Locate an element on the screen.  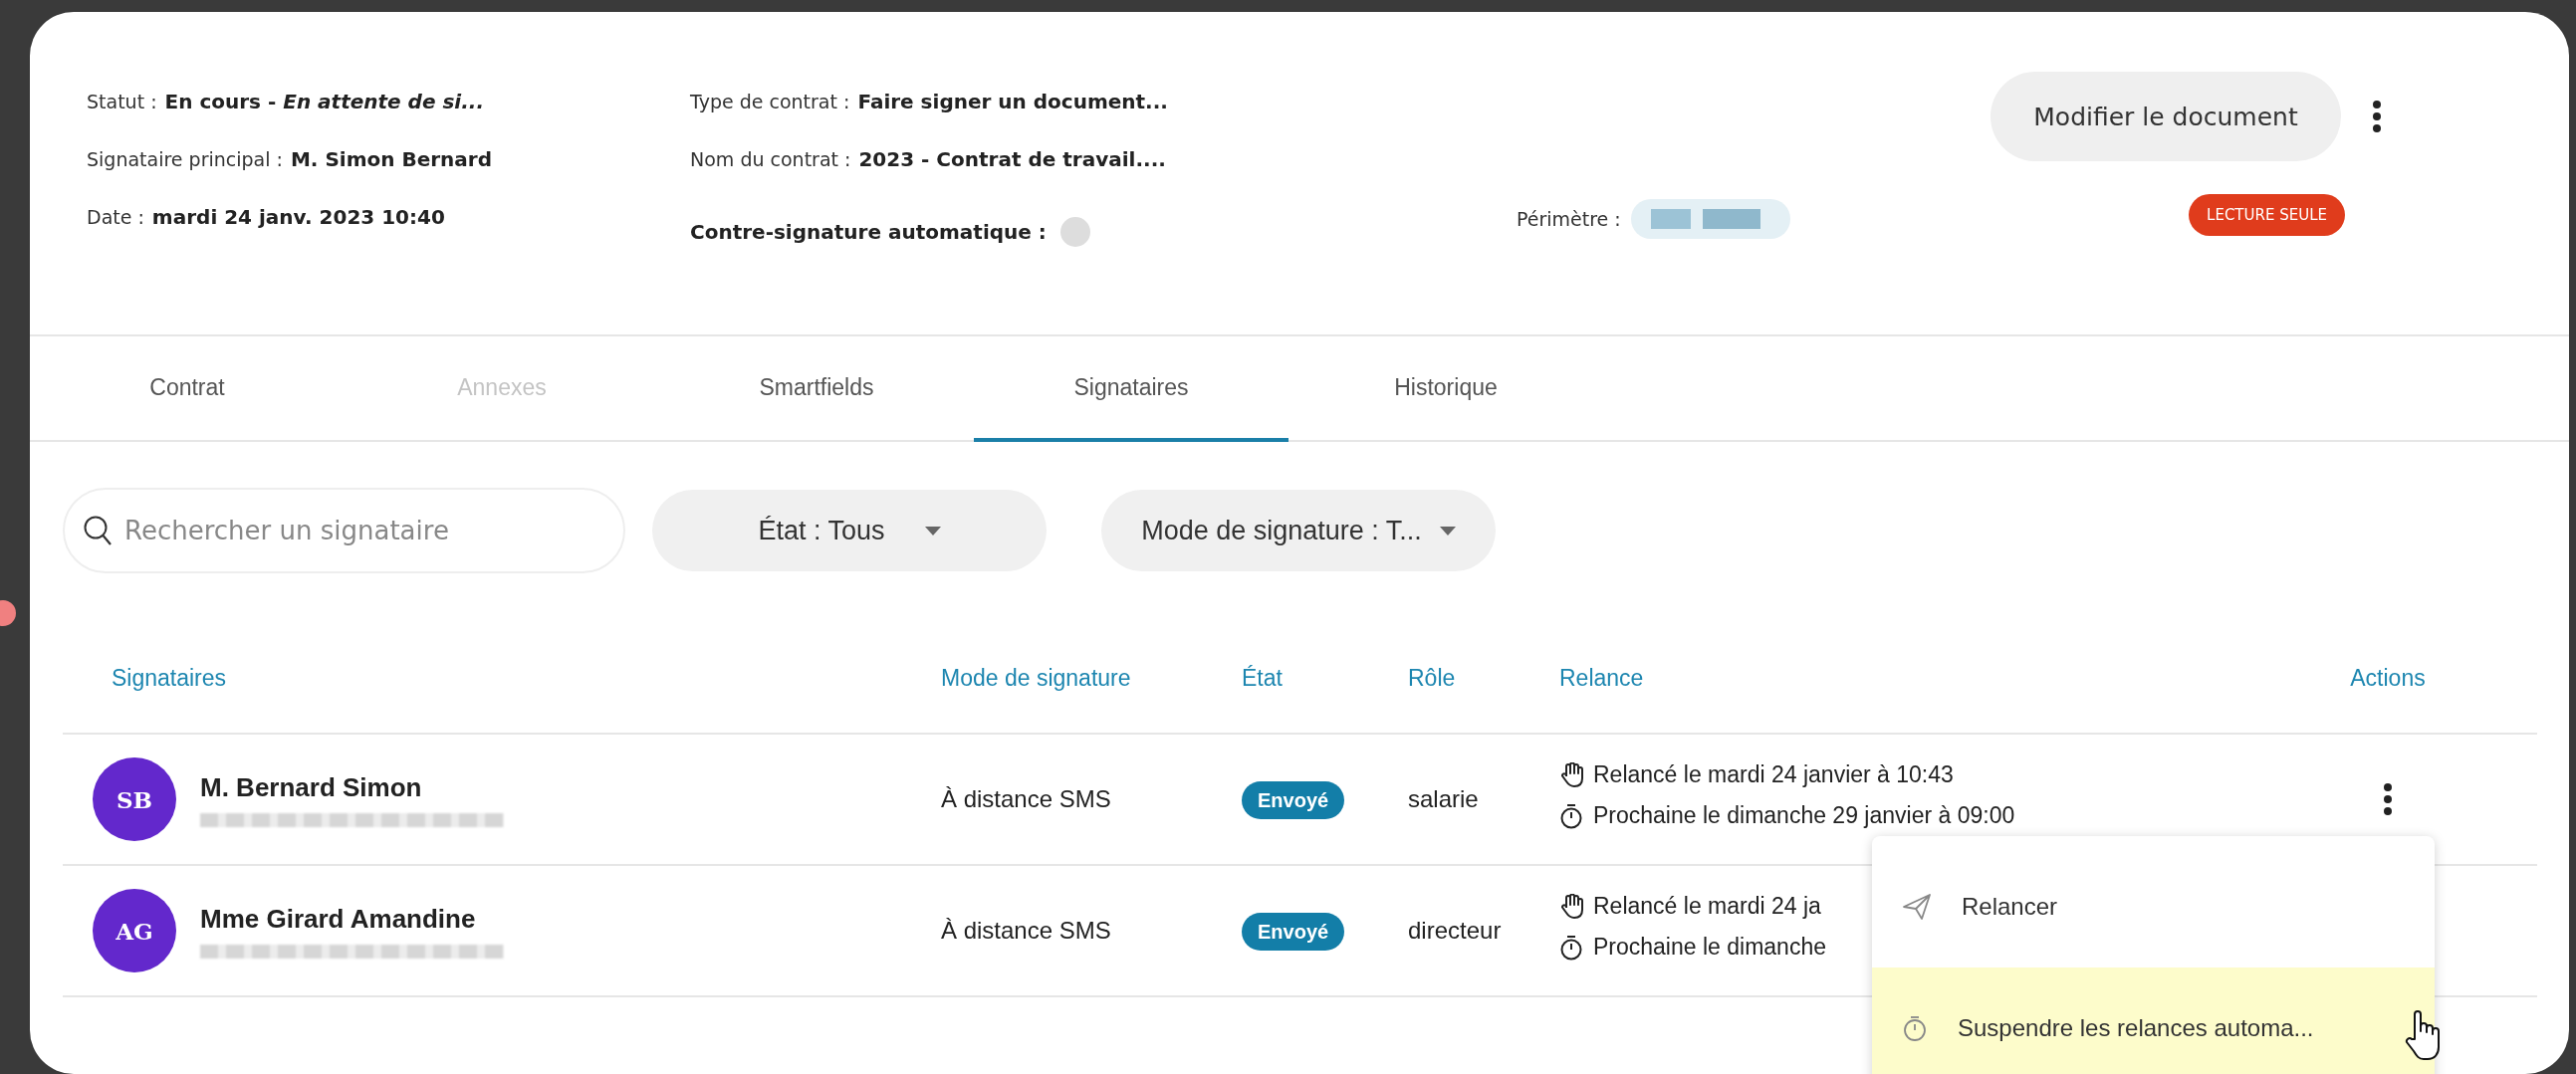
reminder-text: Relancé le mardi 24 janvier à 10:43 is located at coordinates (1773, 774).